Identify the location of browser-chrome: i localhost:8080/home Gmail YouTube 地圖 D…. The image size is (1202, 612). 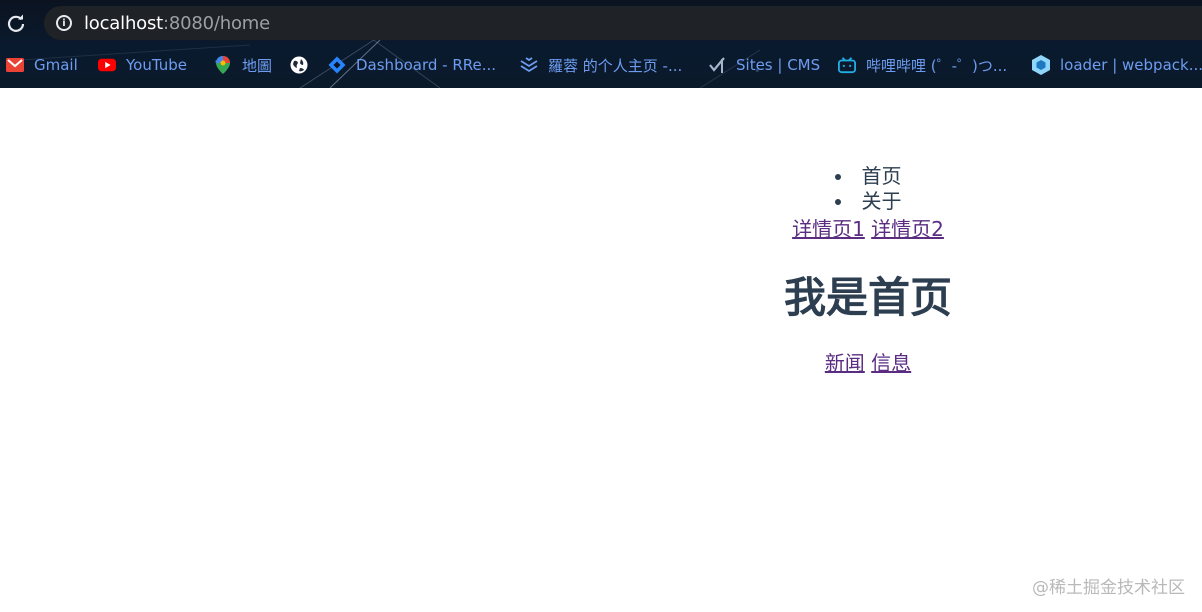
(601, 44).